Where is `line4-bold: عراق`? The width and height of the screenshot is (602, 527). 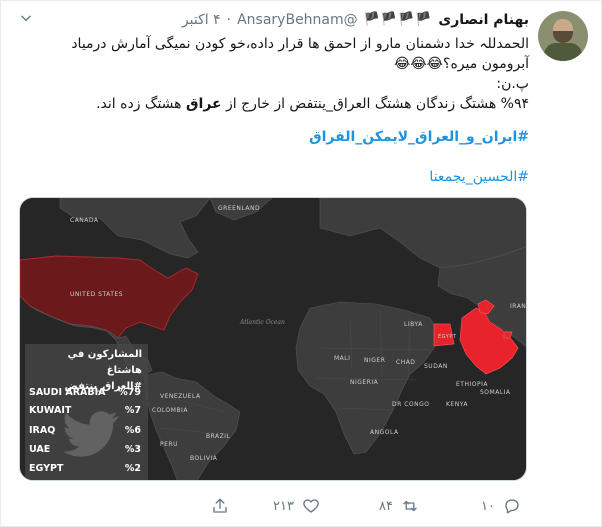 line4-bold: عراق is located at coordinates (204, 104).